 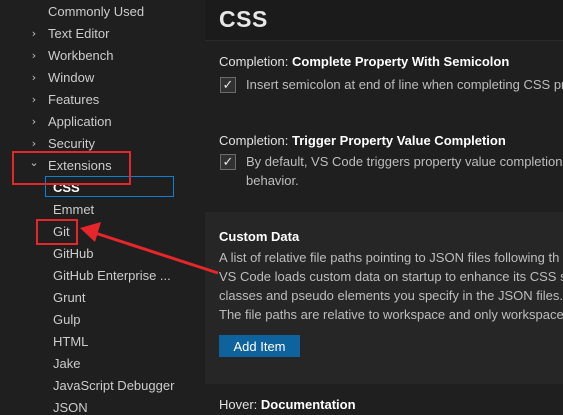 I want to click on setting-name: Trigger Property Value Completion, so click(x=398, y=140).